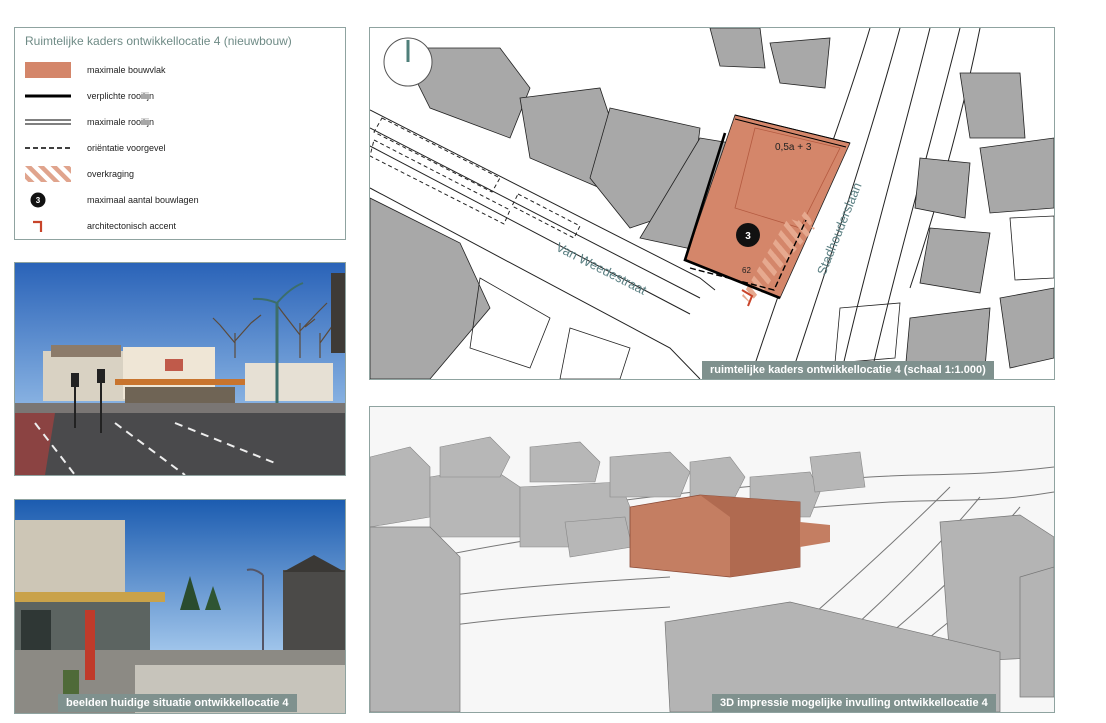  Describe the element at coordinates (48, 226) in the screenshot. I see `corner-accent-swatch` at that location.